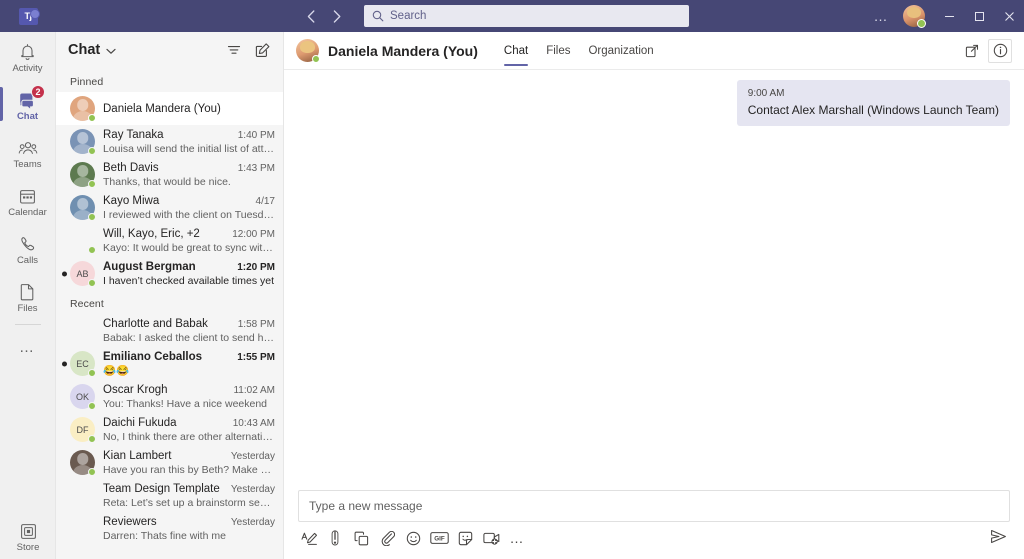 Image resolution: width=1024 pixels, height=559 pixels. I want to click on gif-icon: GIF, so click(439, 538).